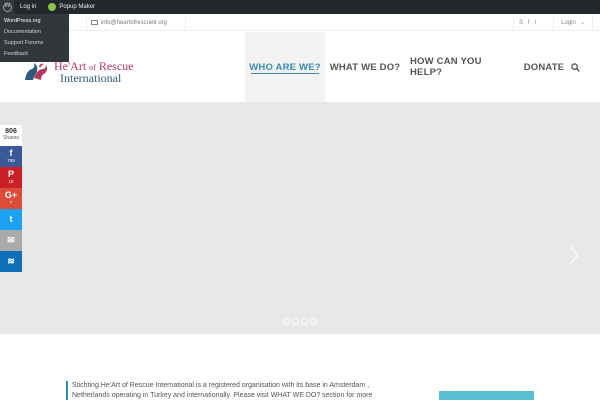 The width and height of the screenshot is (600, 400). I want to click on nav-who-are-we-label: WHO ARE WE?, so click(285, 67).